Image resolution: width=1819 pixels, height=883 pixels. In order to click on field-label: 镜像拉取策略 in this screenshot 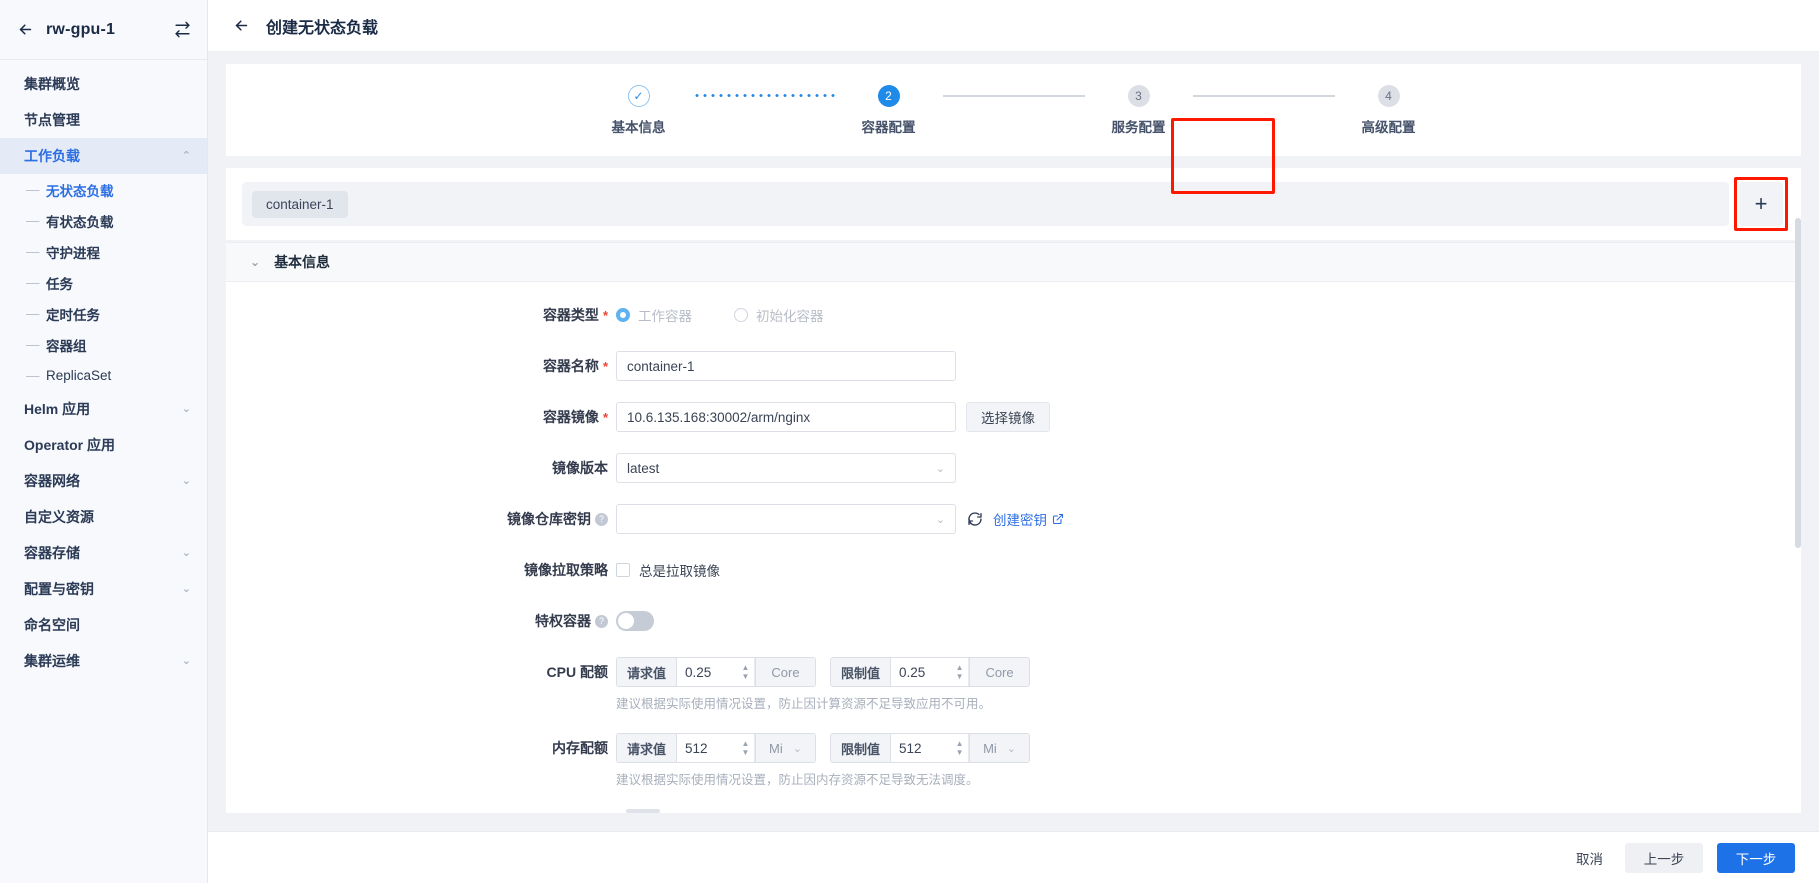, I will do `click(421, 570)`.